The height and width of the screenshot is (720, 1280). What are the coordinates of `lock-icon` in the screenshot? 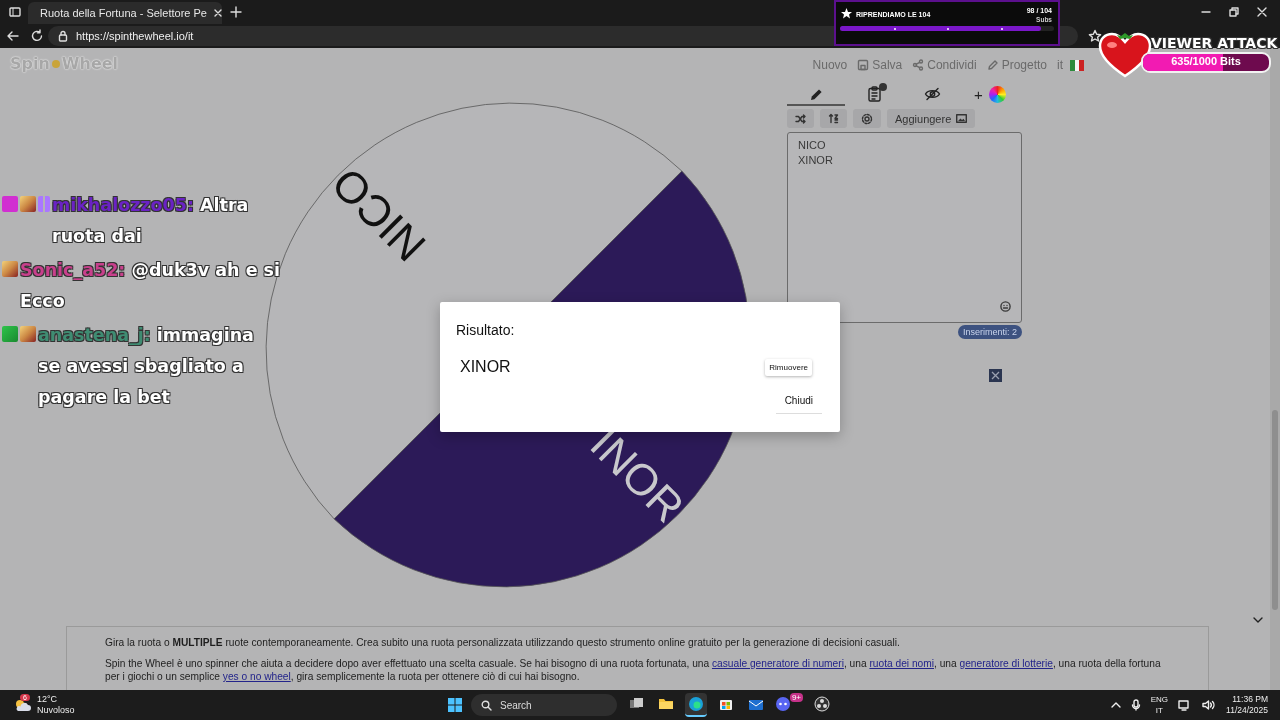 It's located at (63, 36).